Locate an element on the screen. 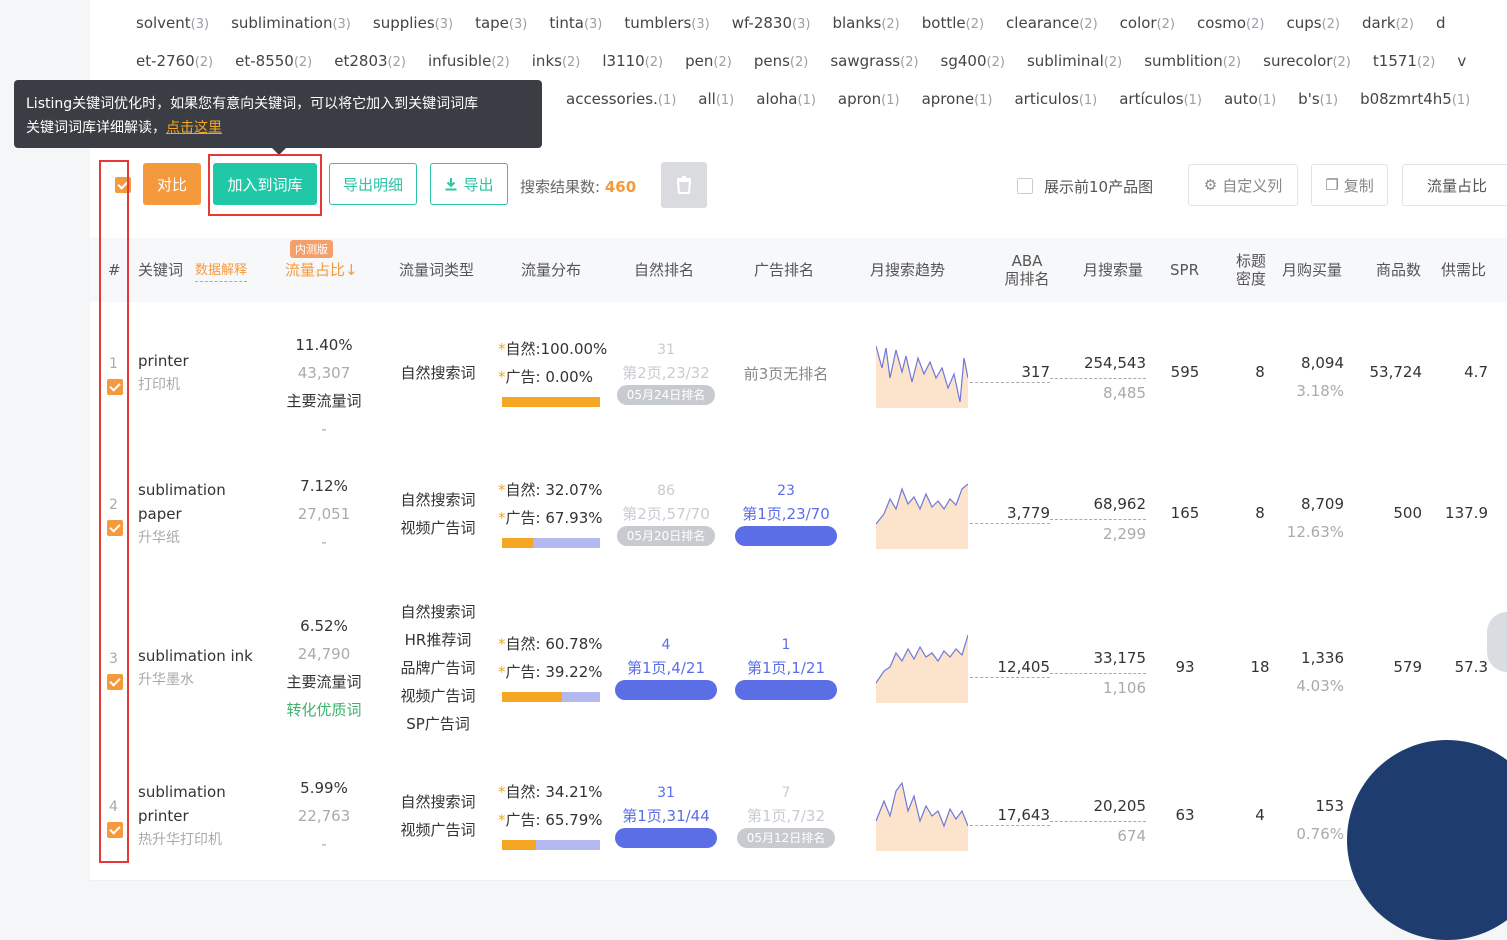 This screenshot has height=940, width=1507. organic-rank-cell: 4 第1页,4/21 今日11:41排名 is located at coordinates (666, 667).